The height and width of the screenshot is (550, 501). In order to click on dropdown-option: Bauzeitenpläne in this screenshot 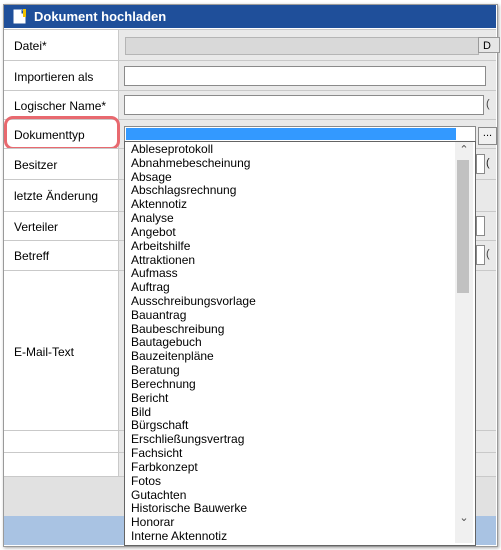, I will do `click(172, 356)`.